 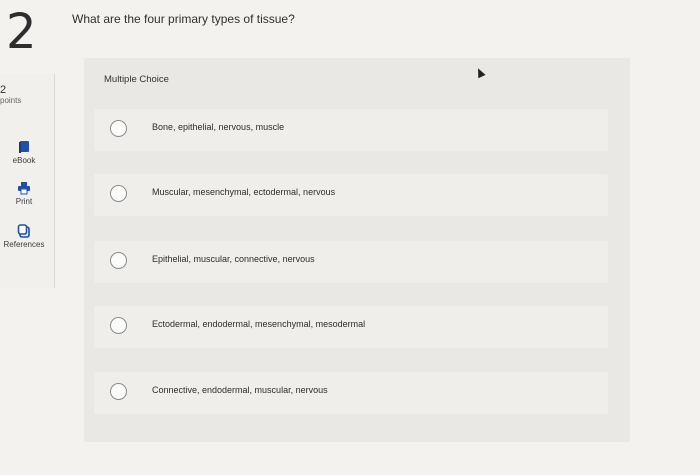 What do you see at coordinates (218, 127) in the screenshot?
I see `answer-option-label: Bone, epithelial, nervous, muscle` at bounding box center [218, 127].